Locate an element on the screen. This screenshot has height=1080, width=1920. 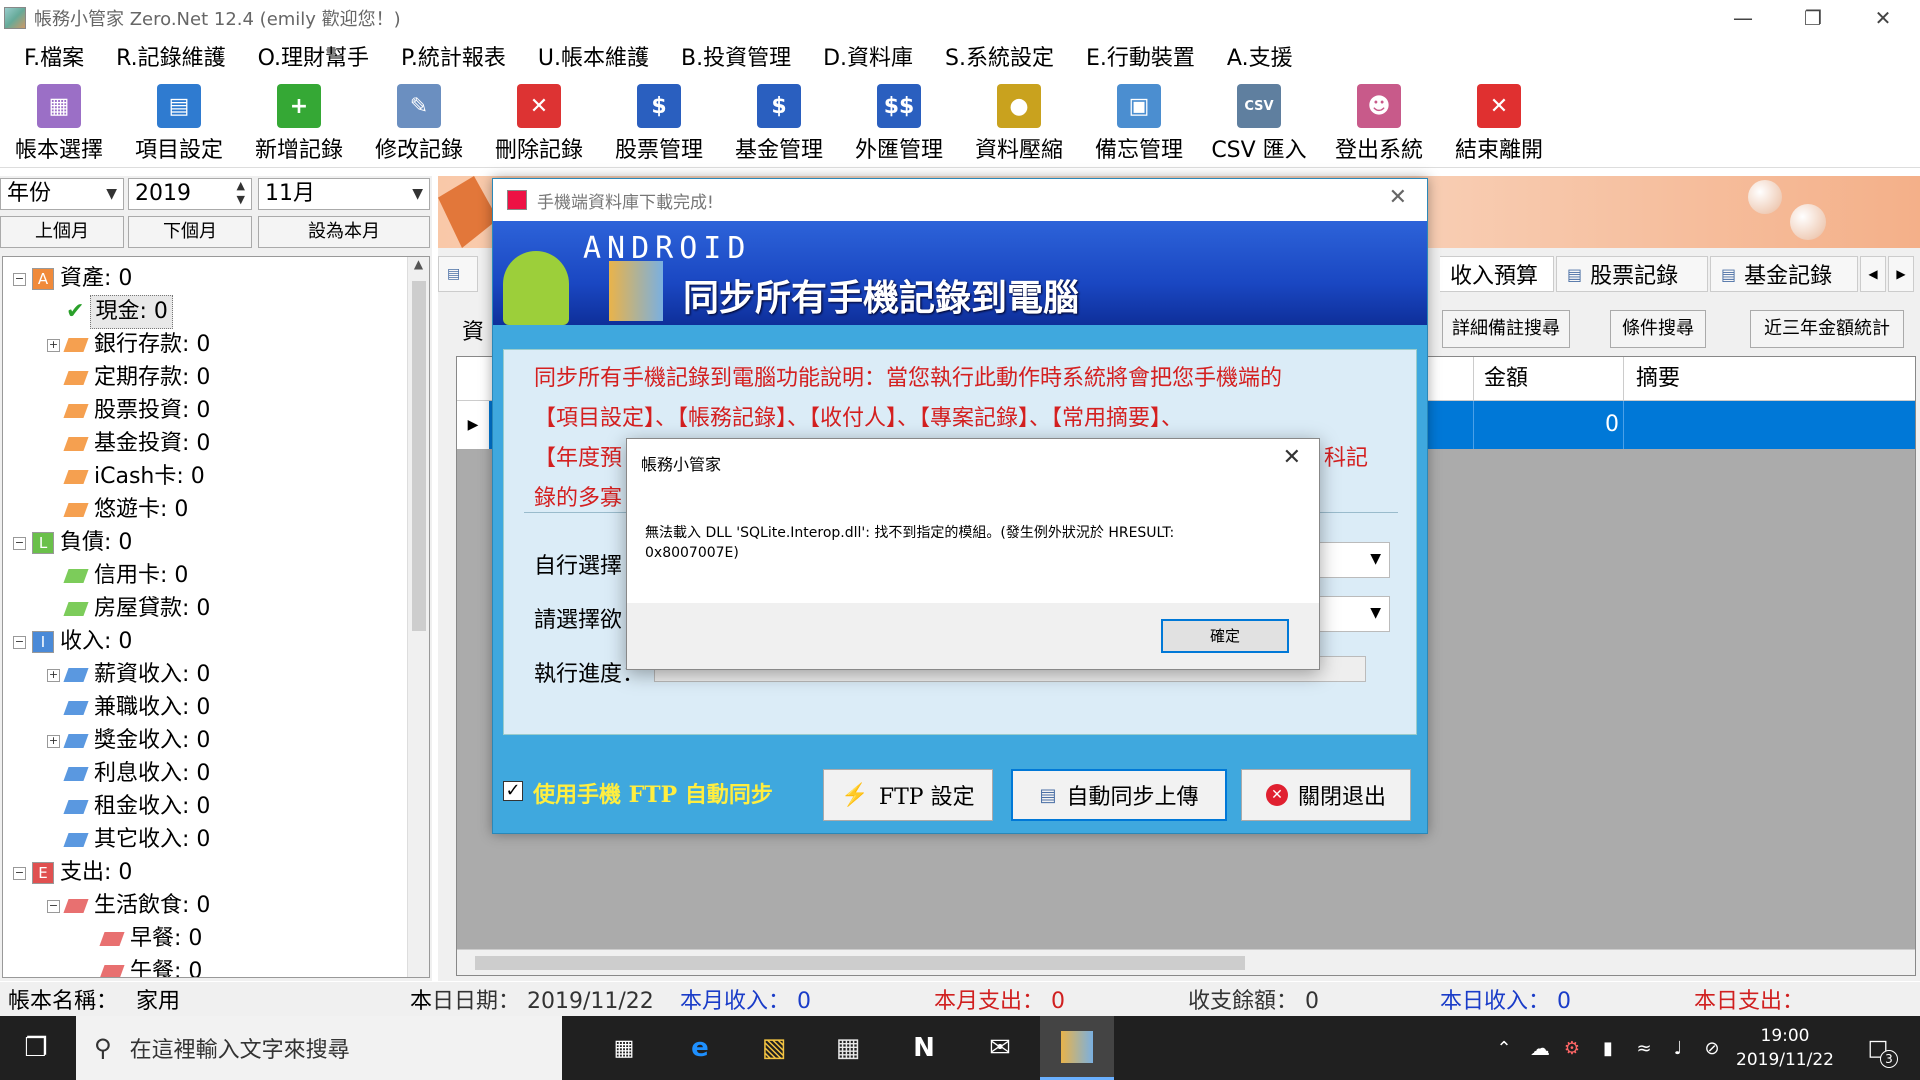
toolbar-forex-button: $$ 外匯管理 is located at coordinates (899, 122).